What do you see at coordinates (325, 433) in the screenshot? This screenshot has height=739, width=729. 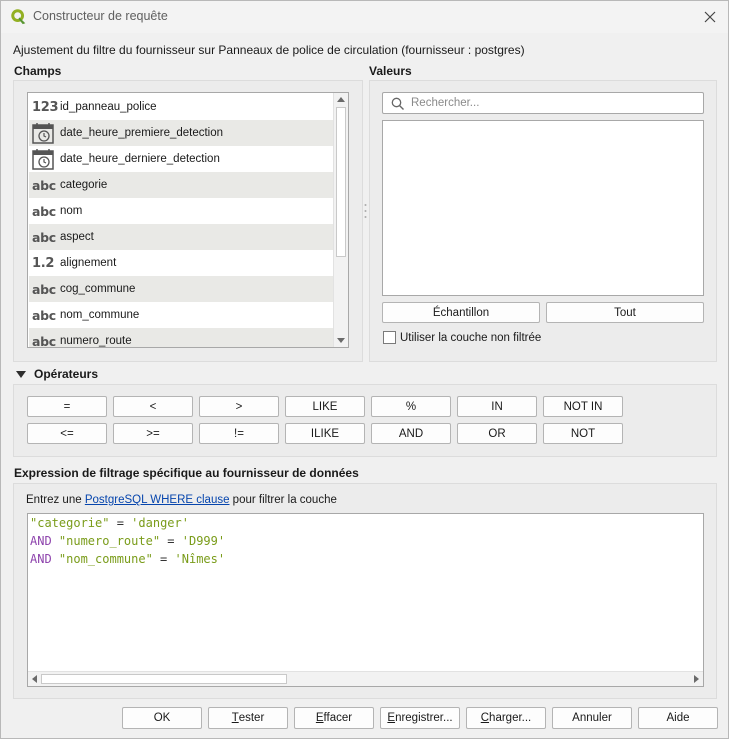 I see `operator-ilike-button: ILIKE` at bounding box center [325, 433].